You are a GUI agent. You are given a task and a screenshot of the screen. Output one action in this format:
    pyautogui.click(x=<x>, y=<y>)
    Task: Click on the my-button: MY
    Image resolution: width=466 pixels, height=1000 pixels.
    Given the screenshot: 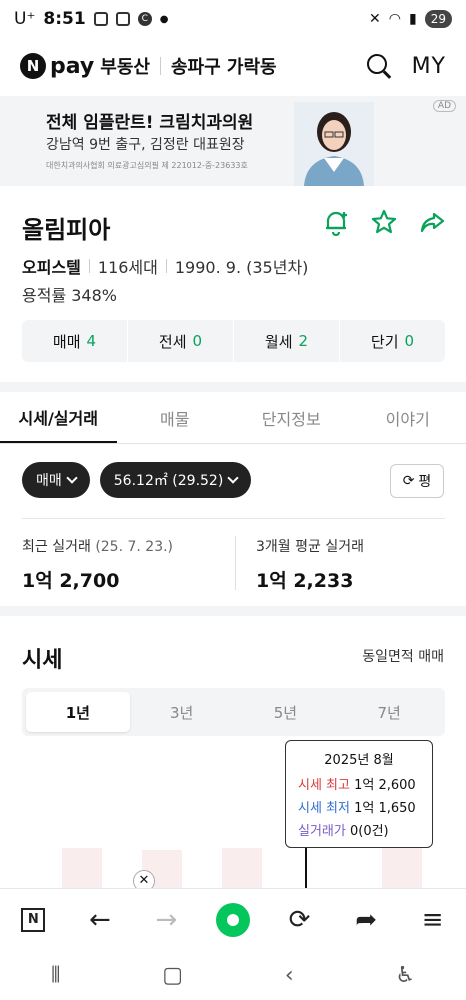 What is the action you would take?
    pyautogui.click(x=429, y=66)
    